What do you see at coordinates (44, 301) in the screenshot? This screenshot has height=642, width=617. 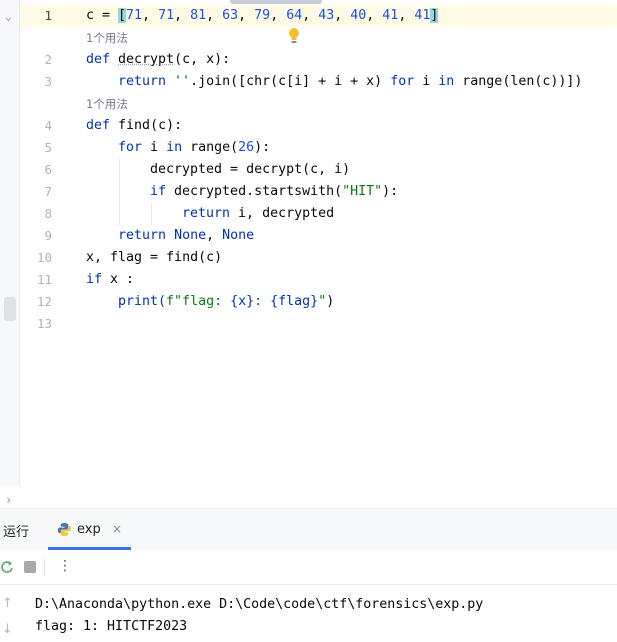 I see `line-number: 12` at bounding box center [44, 301].